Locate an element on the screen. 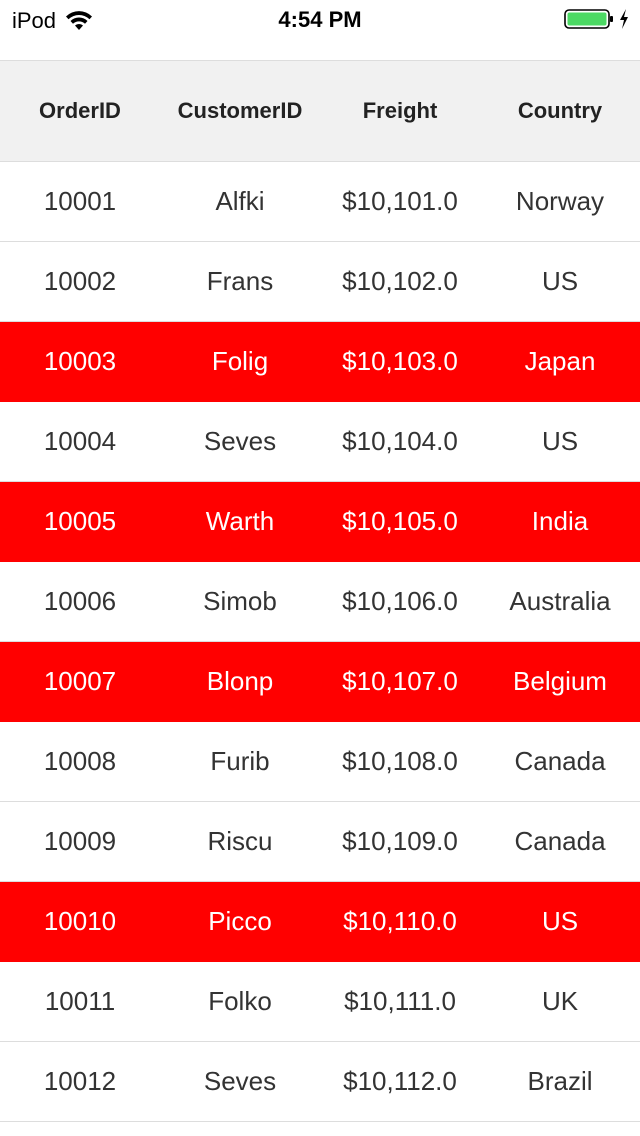 This screenshot has width=640, height=1136. cell-country: Australia is located at coordinates (560, 601).